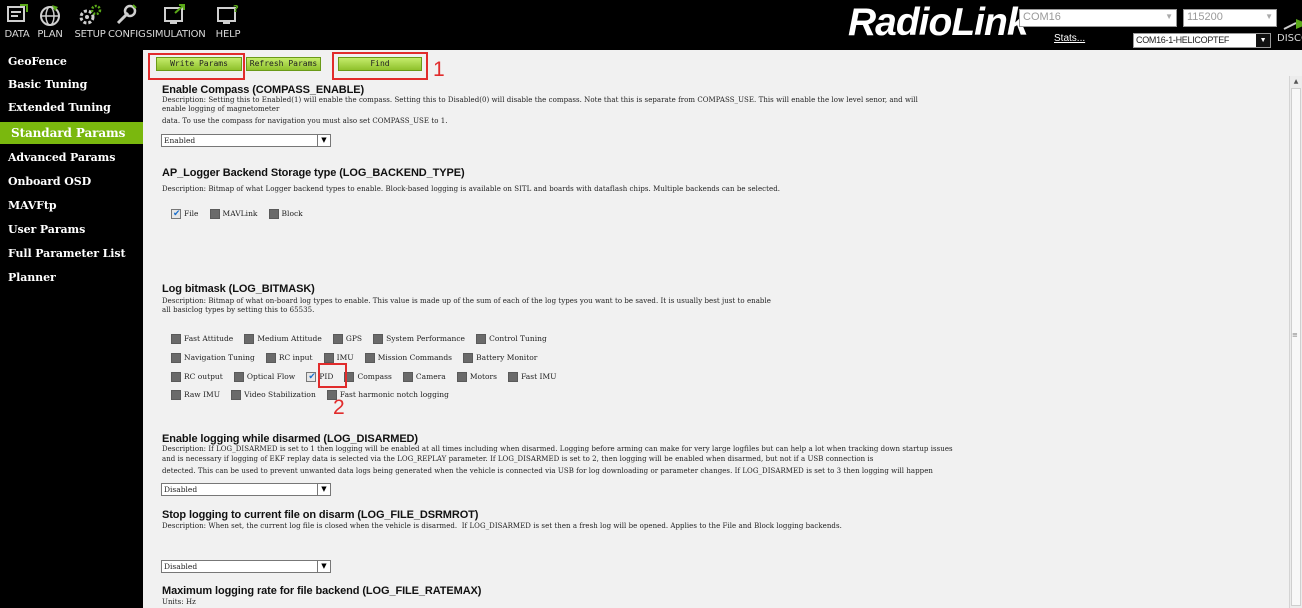  Describe the element at coordinates (59, 107) in the screenshot. I see `sidebar-item-extended-tuning: Extended Tuning` at that location.